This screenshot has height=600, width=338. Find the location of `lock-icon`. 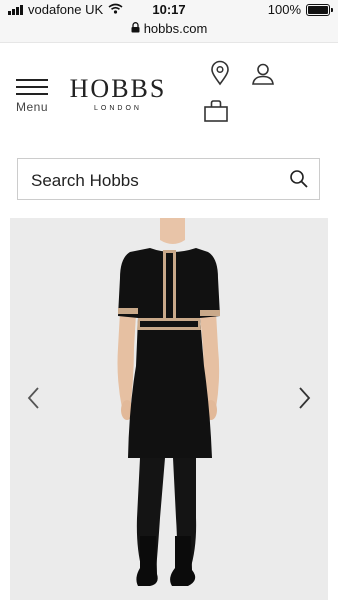

lock-icon is located at coordinates (135, 28).